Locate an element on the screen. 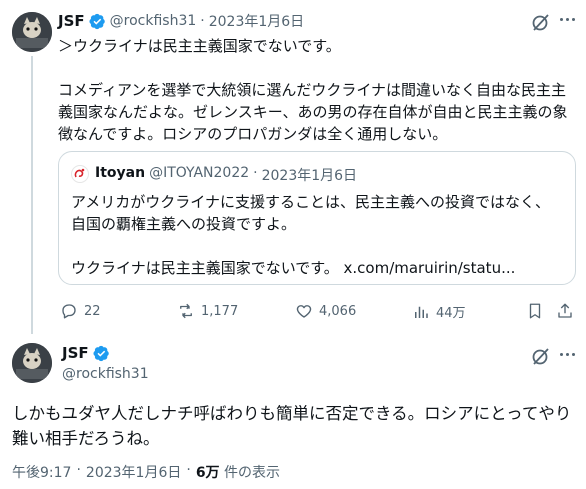 The width and height of the screenshot is (586, 489). like-icon is located at coordinates (304, 311).